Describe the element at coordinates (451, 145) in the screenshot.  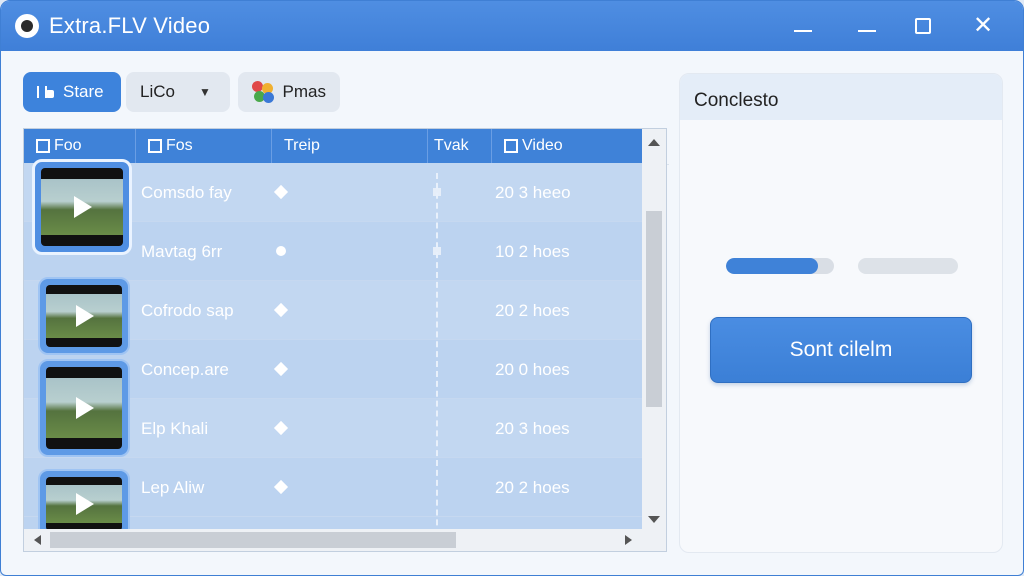
I see `column-label: Tvak` at that location.